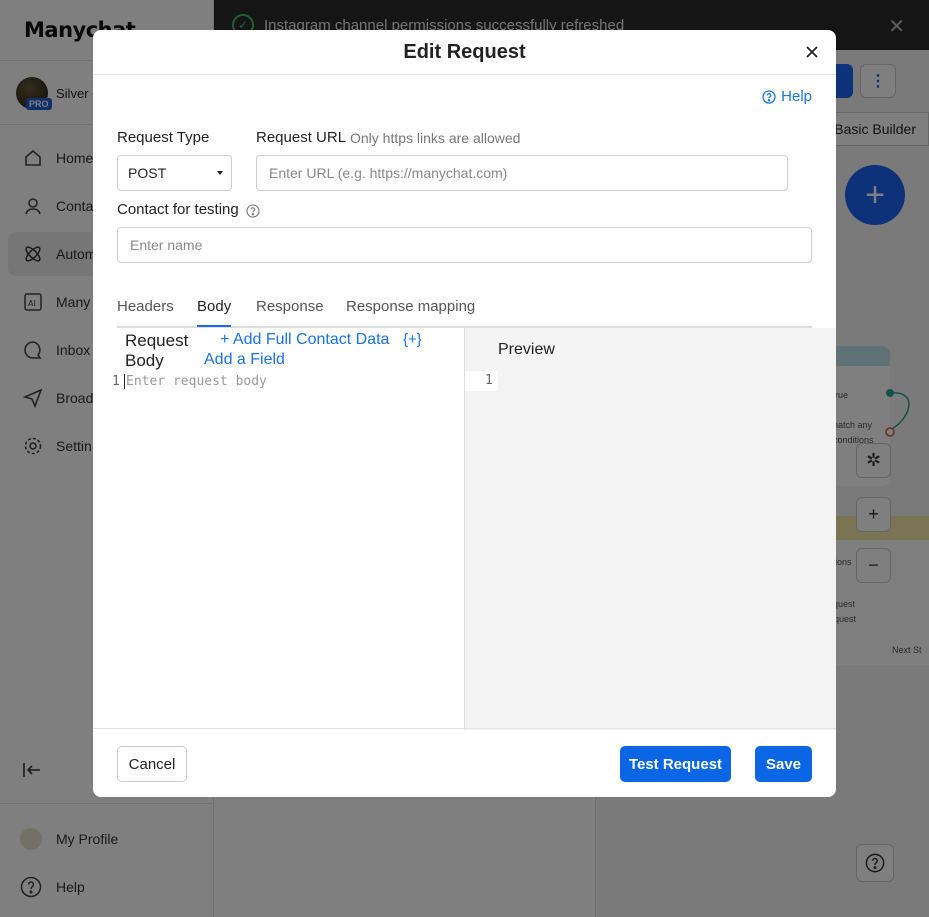  I want to click on modal-title: Edit Request, so click(464, 51).